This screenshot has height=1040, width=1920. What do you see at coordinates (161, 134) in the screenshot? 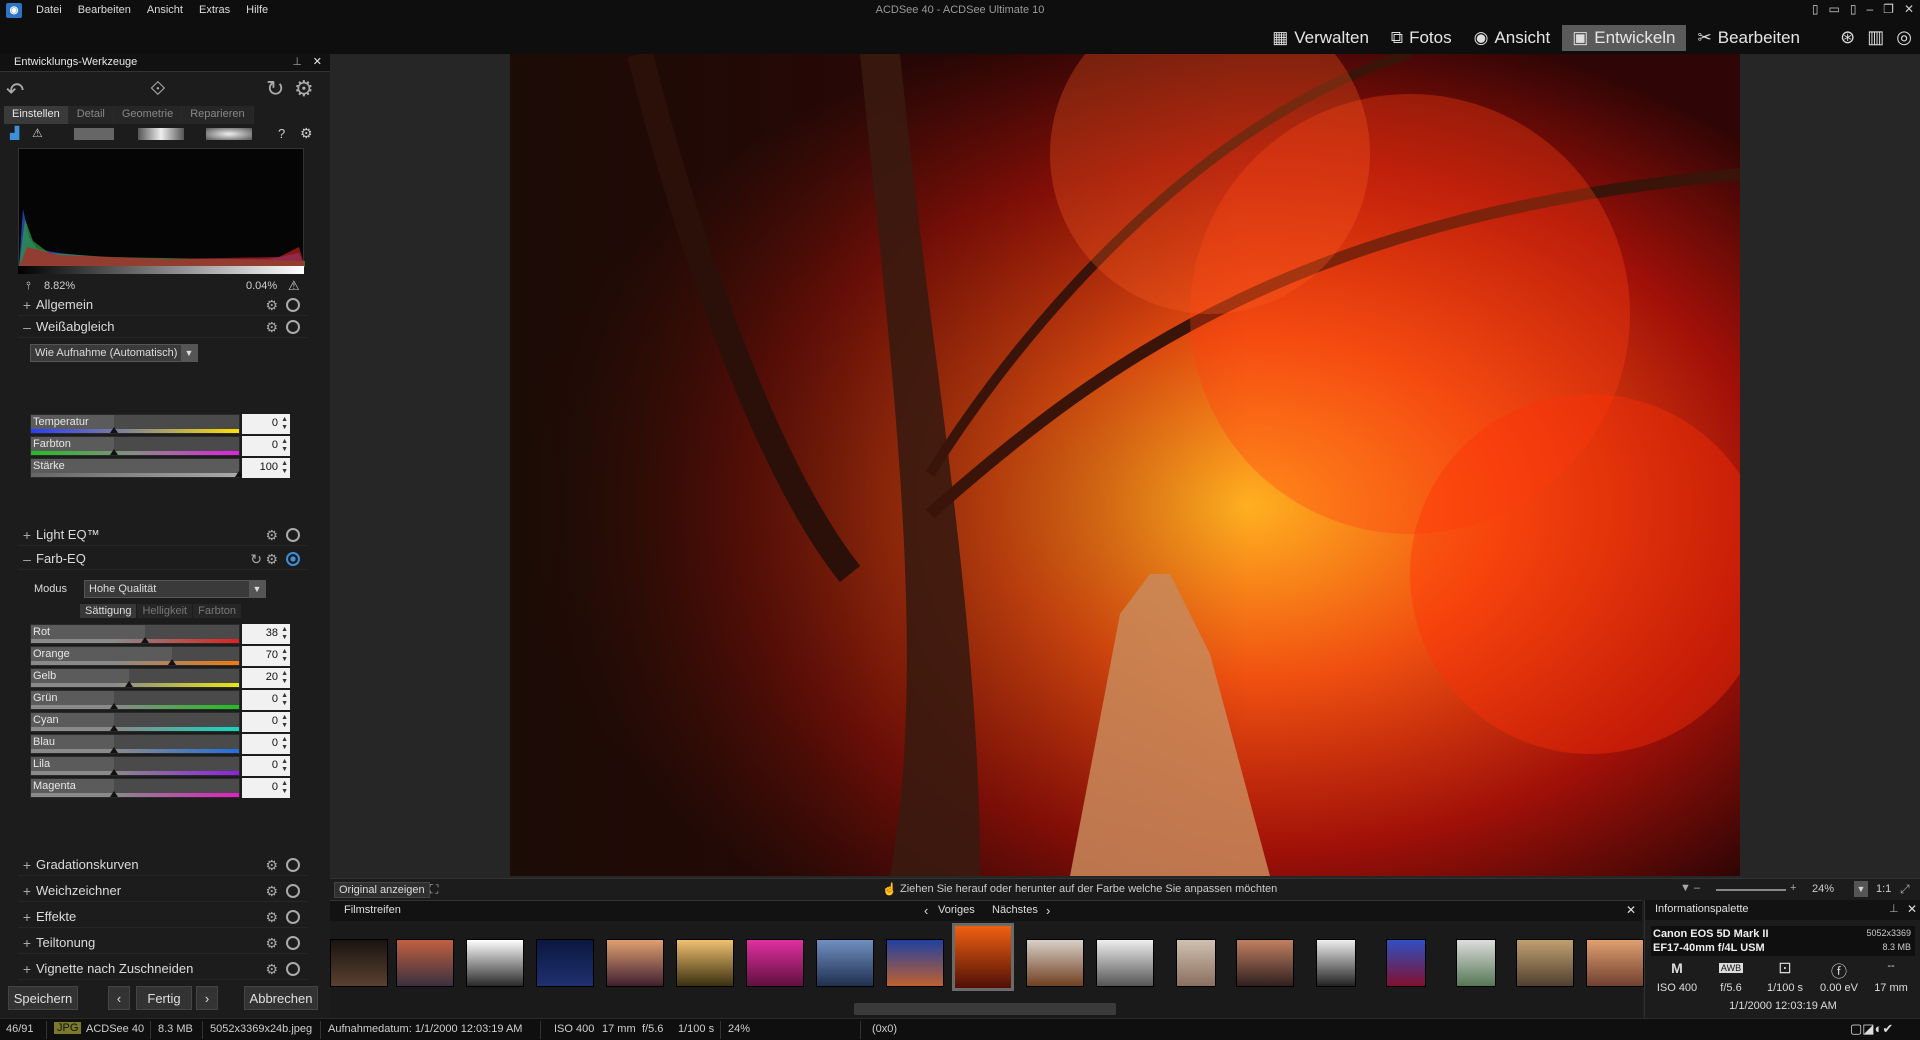
I see `gradient-mask-icon` at bounding box center [161, 134].